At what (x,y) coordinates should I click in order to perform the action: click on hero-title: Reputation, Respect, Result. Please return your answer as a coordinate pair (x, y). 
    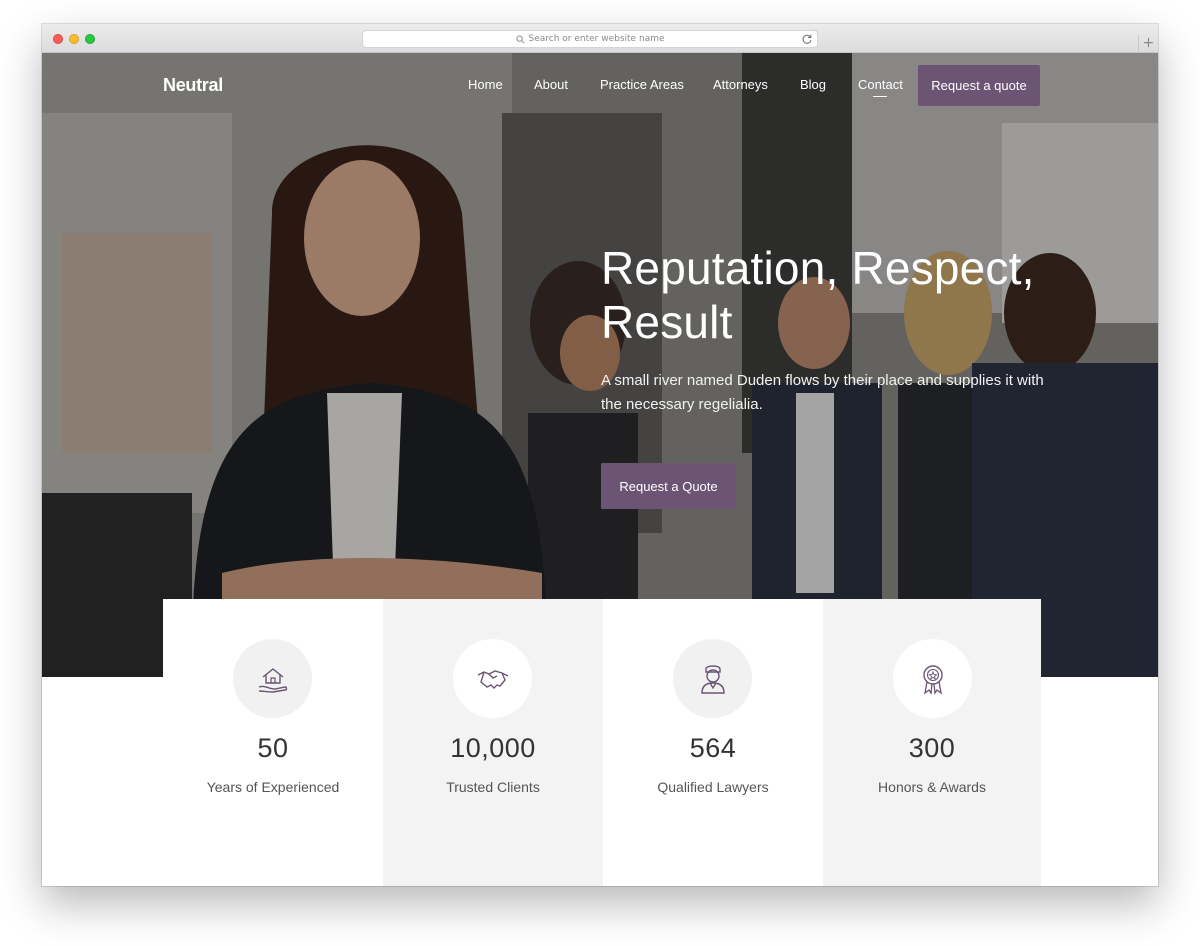
    Looking at the image, I should click on (841, 295).